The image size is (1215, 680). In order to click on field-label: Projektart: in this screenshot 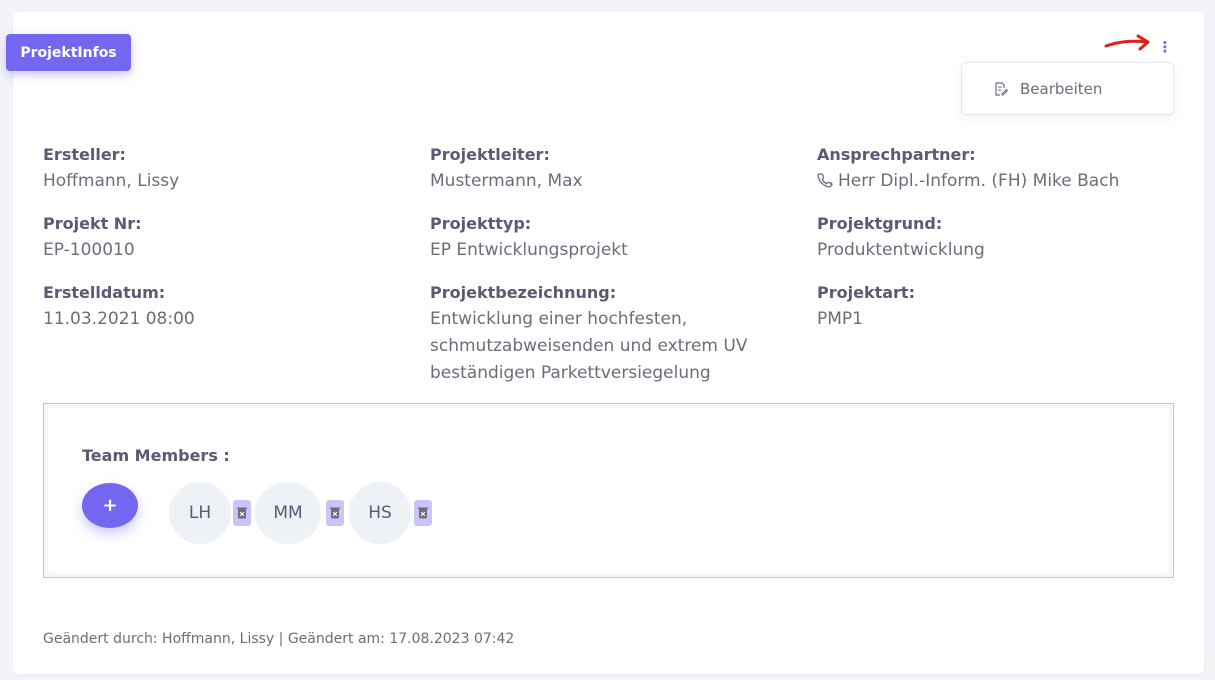, I will do `click(866, 292)`.